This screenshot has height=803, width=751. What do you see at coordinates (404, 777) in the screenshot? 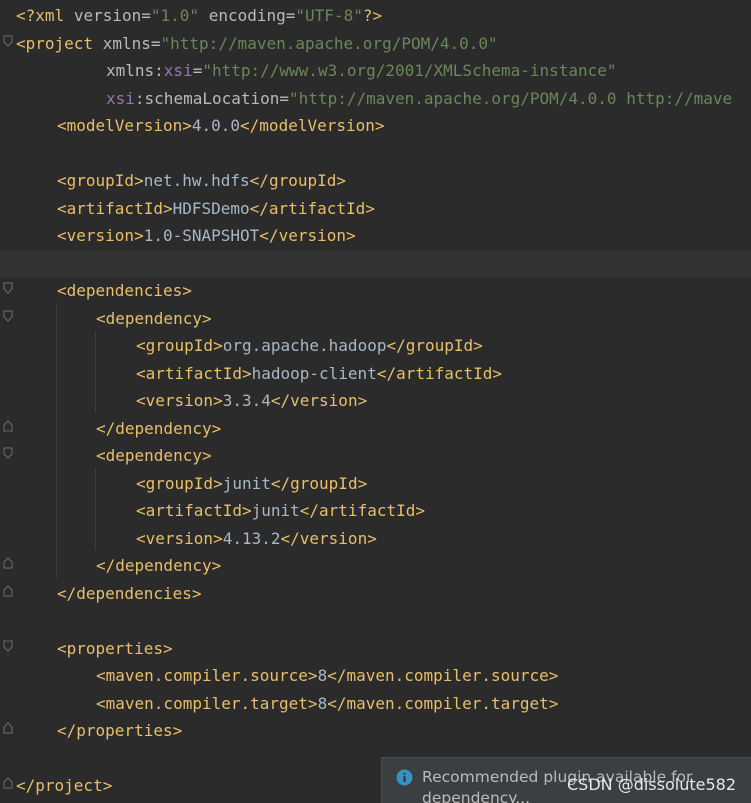
I see `info-icon` at bounding box center [404, 777].